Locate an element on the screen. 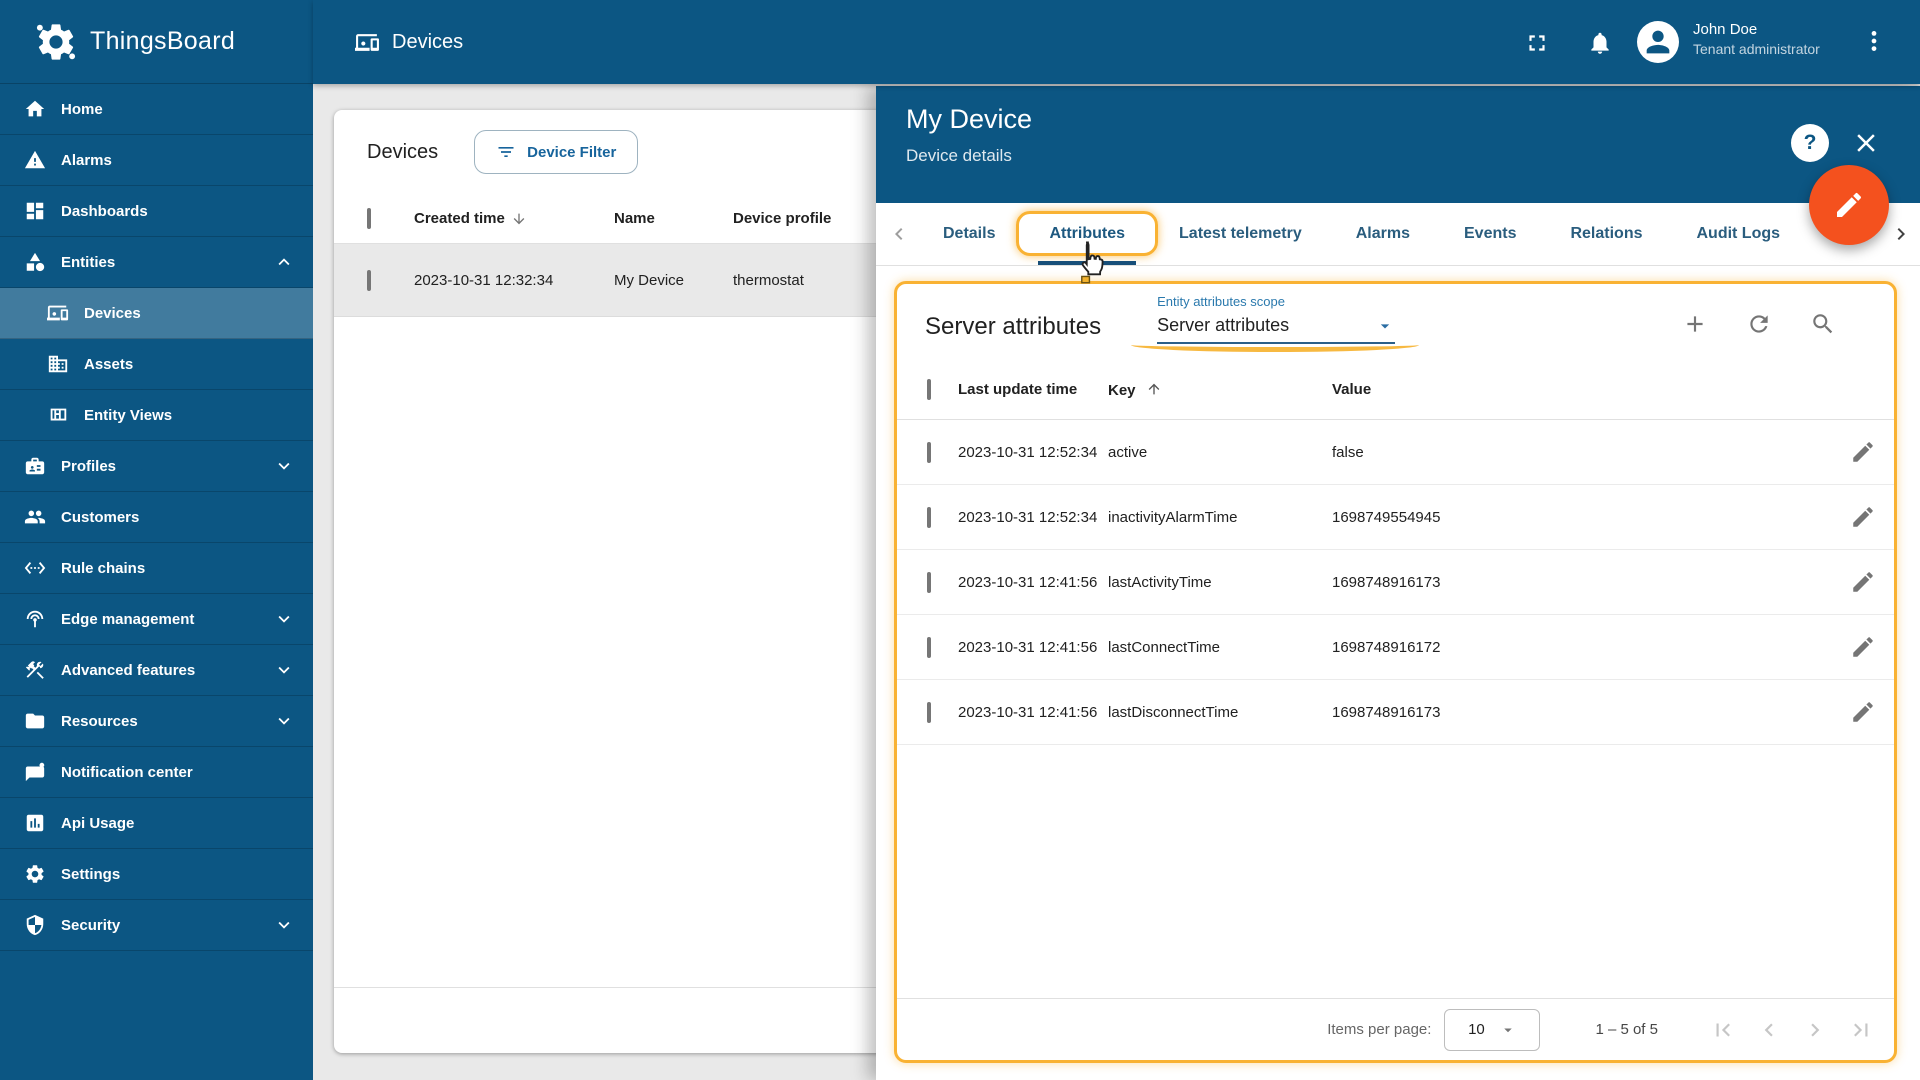 This screenshot has width=1920, height=1080. pager-controls is located at coordinates (1792, 1030).